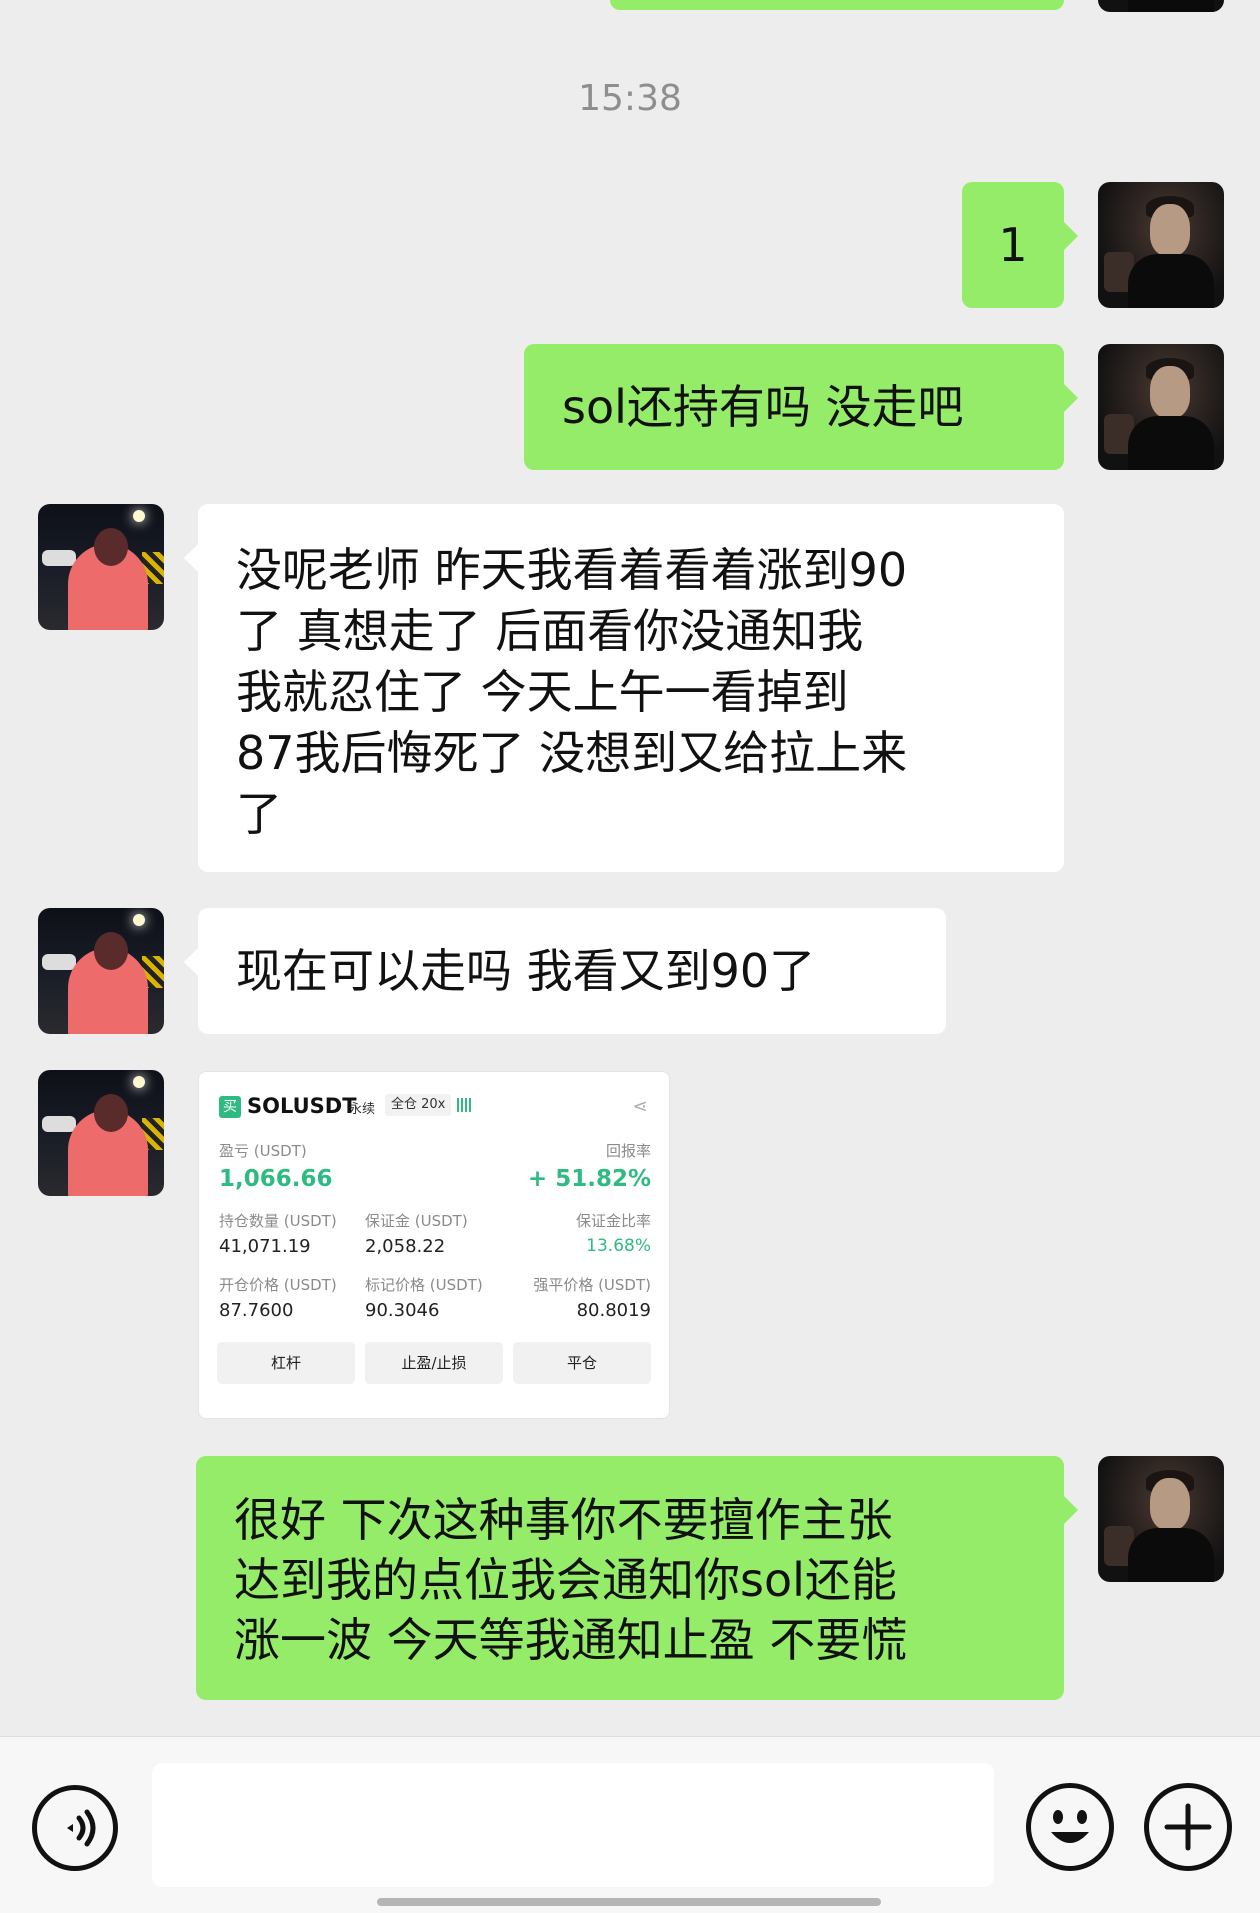 The width and height of the screenshot is (1260, 1913). I want to click on emoji-icon, so click(1070, 1826).